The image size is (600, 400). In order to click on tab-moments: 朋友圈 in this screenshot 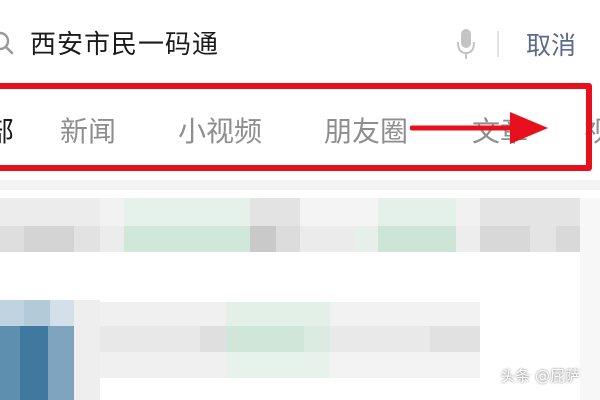, I will do `click(366, 130)`.